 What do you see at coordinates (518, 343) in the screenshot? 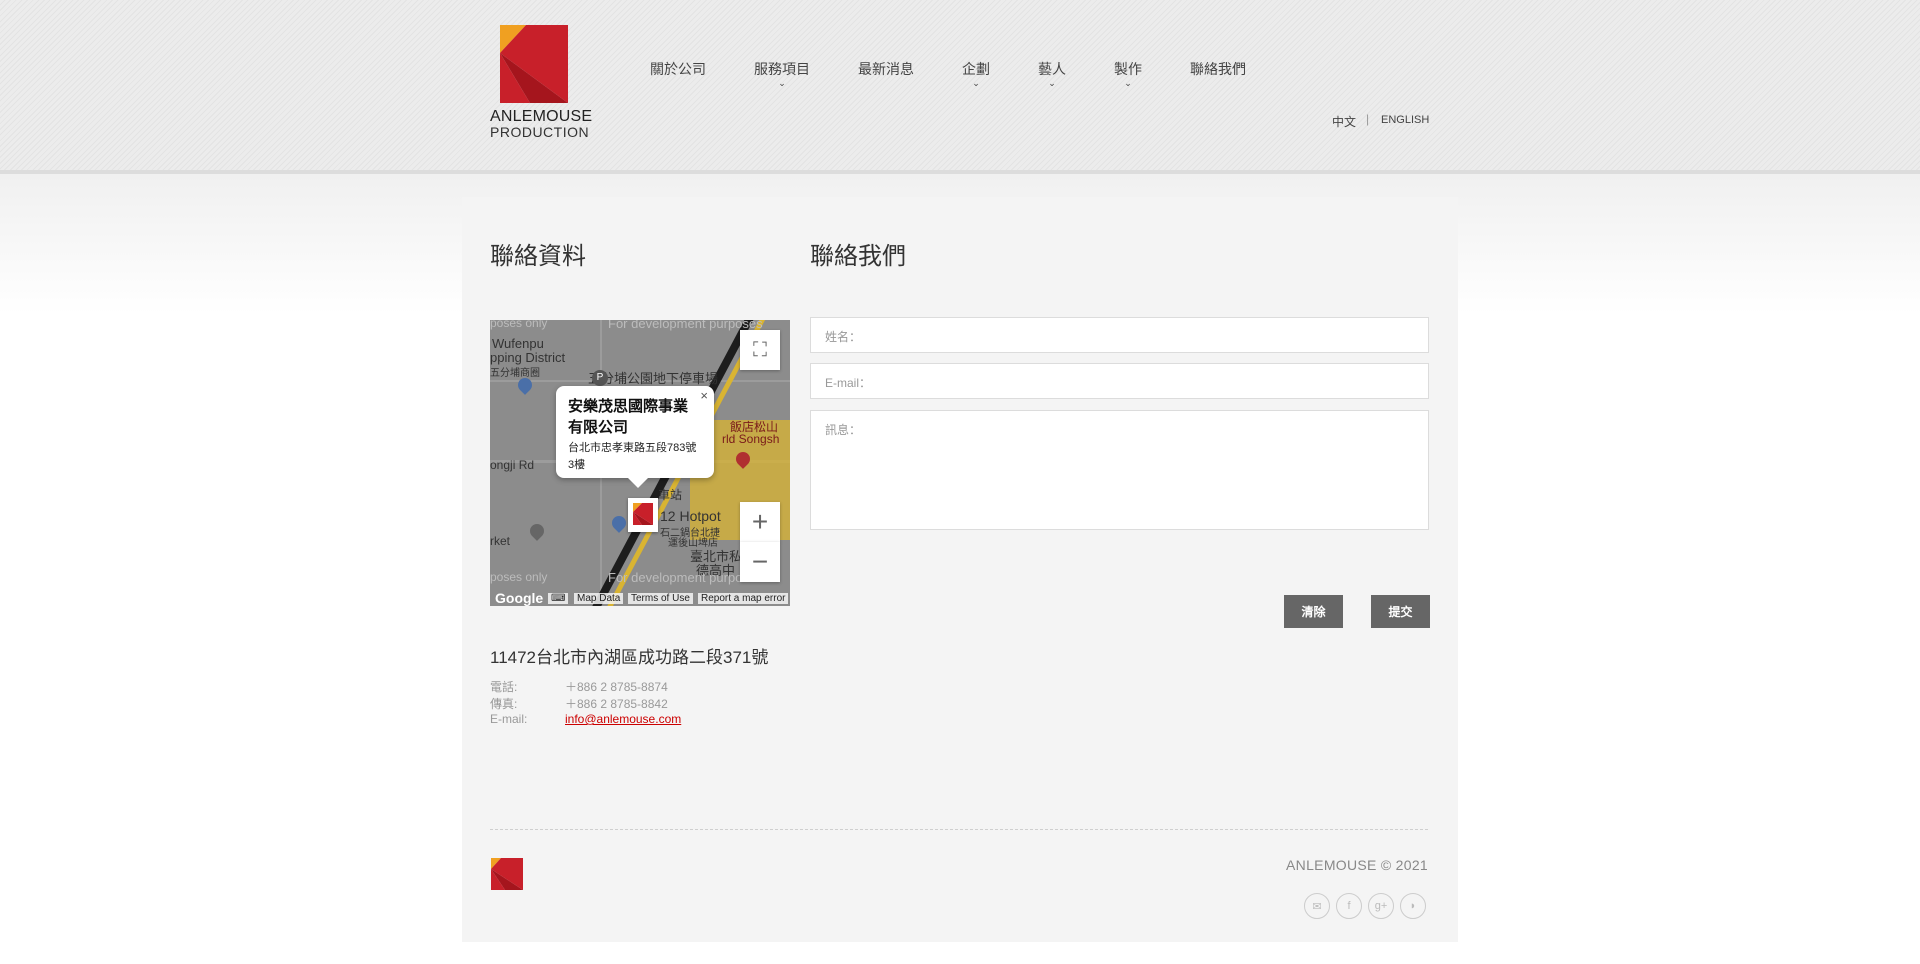
I see `map-label: Wufenpu` at bounding box center [518, 343].